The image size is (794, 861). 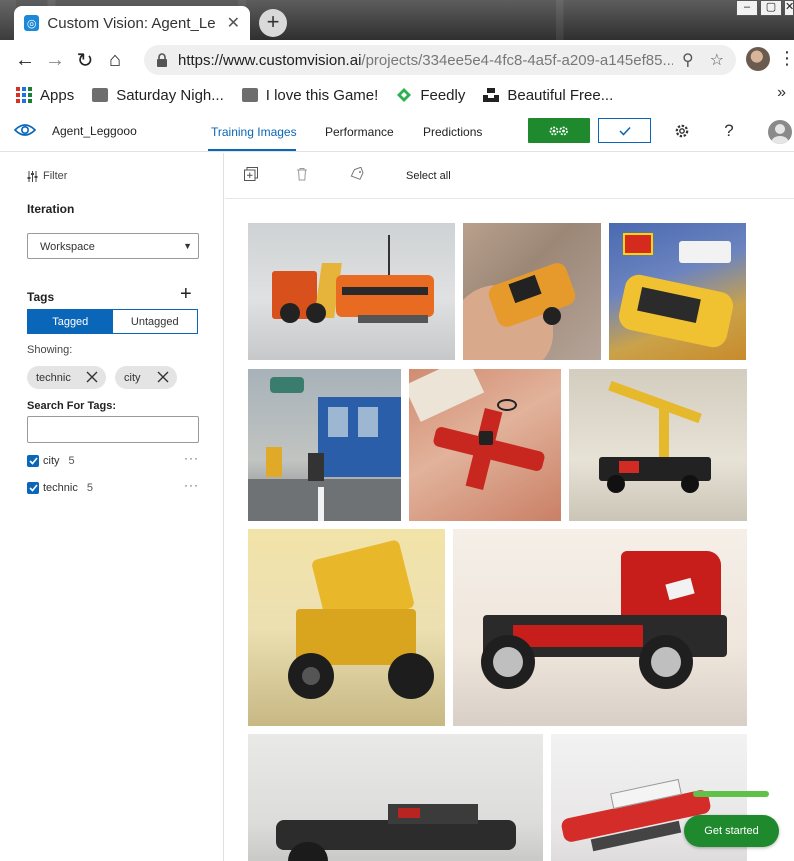 I want to click on project-name: Agent_Leggooo, so click(x=94, y=131).